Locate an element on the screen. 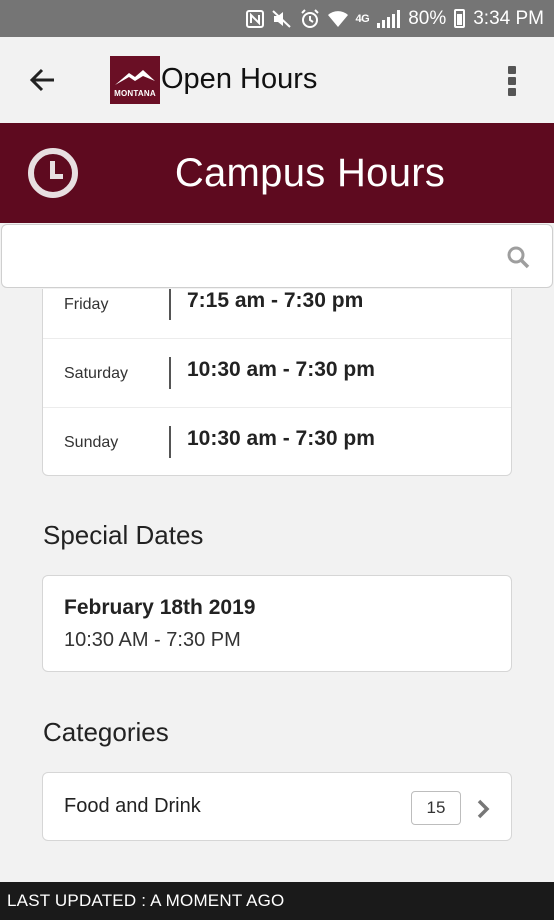 Image resolution: width=554 pixels, height=920 pixels. special-date-card: February 18th 2019 10:30 AM - 7:30 PM is located at coordinates (277, 623).